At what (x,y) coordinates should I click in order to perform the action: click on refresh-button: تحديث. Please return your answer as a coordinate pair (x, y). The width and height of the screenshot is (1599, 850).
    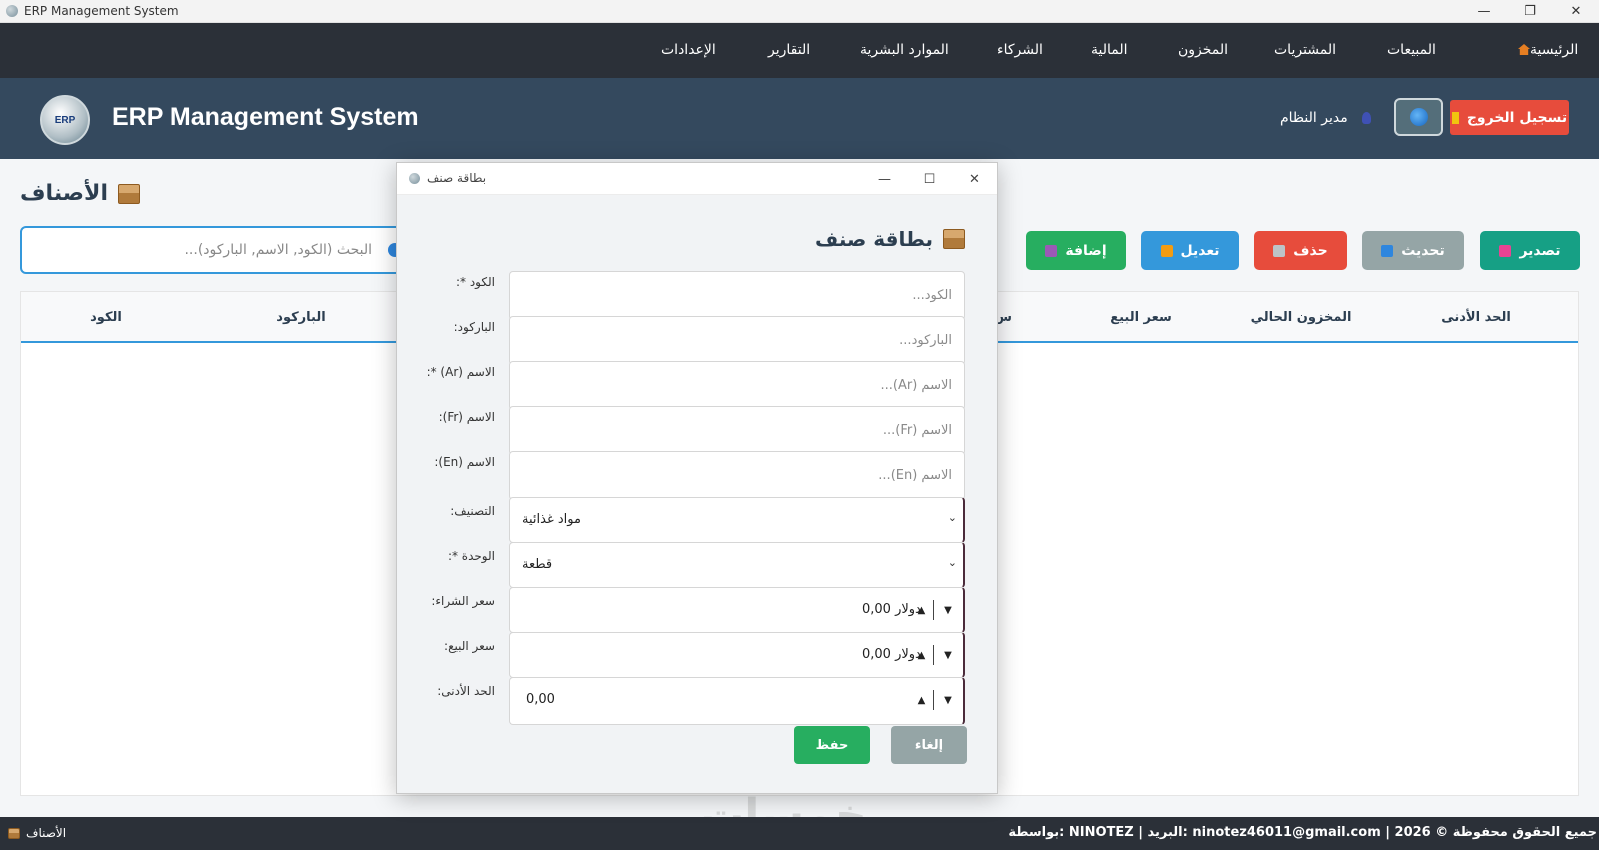
    Looking at the image, I should click on (1413, 250).